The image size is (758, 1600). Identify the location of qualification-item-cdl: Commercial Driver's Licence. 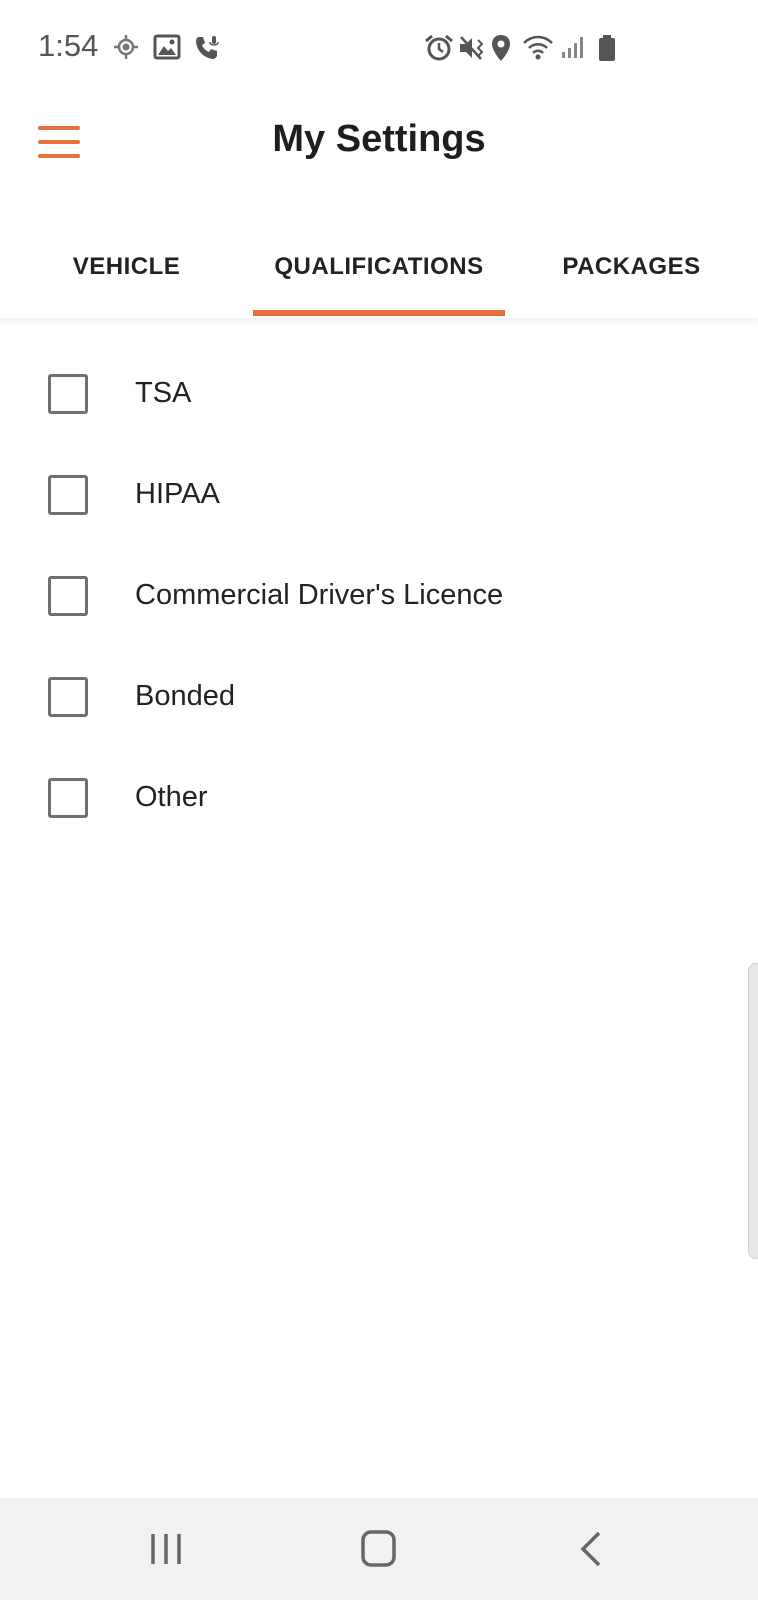
(379, 595).